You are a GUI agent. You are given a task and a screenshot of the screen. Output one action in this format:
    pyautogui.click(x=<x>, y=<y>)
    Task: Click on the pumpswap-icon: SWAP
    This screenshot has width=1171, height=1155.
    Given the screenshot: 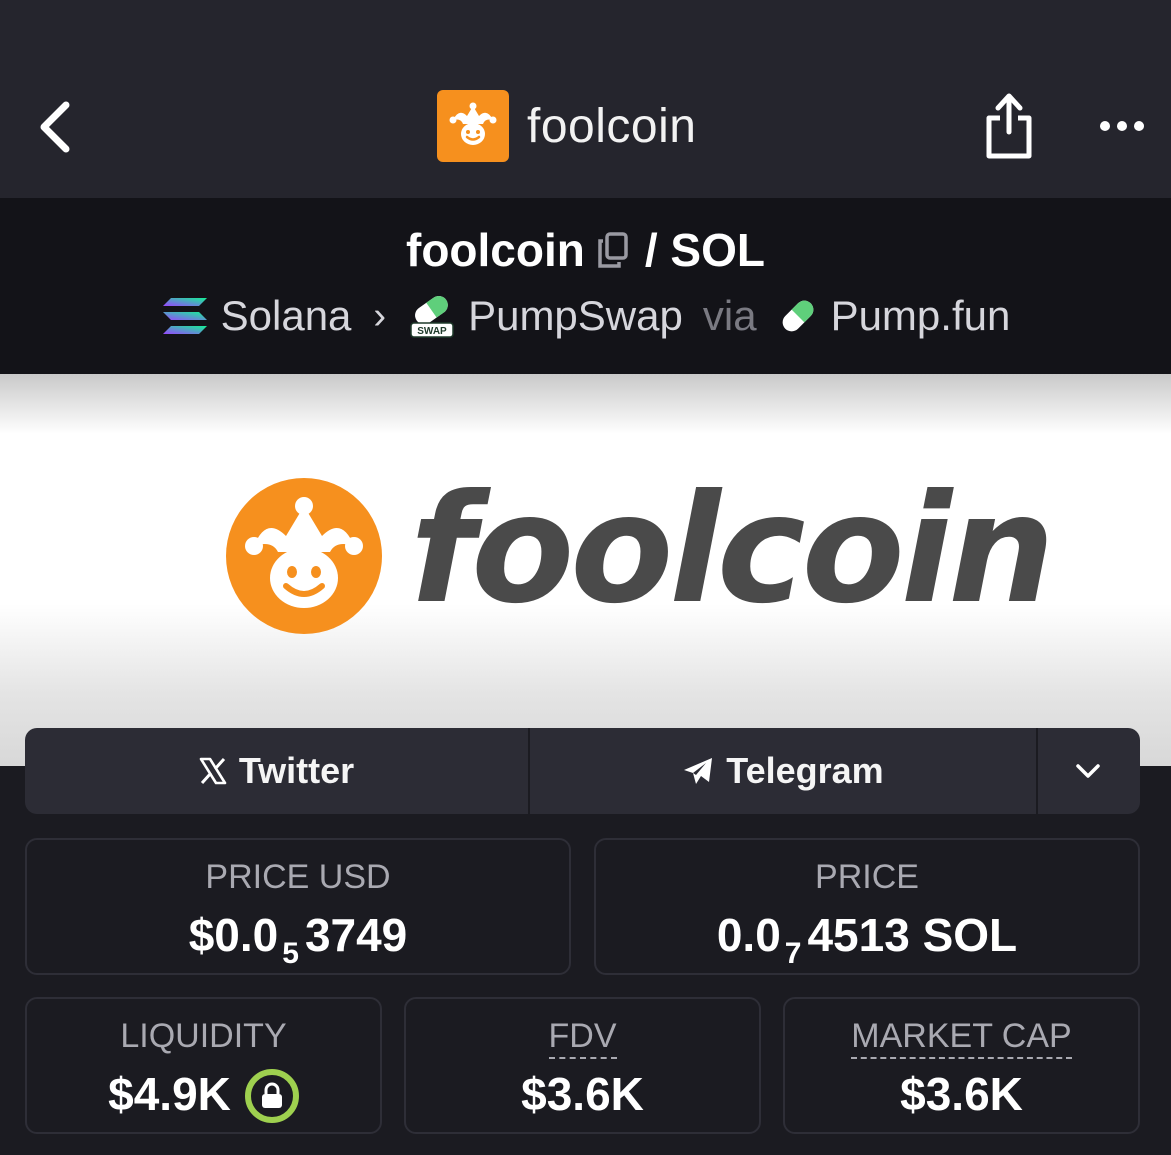 What is the action you would take?
    pyautogui.click(x=432, y=317)
    